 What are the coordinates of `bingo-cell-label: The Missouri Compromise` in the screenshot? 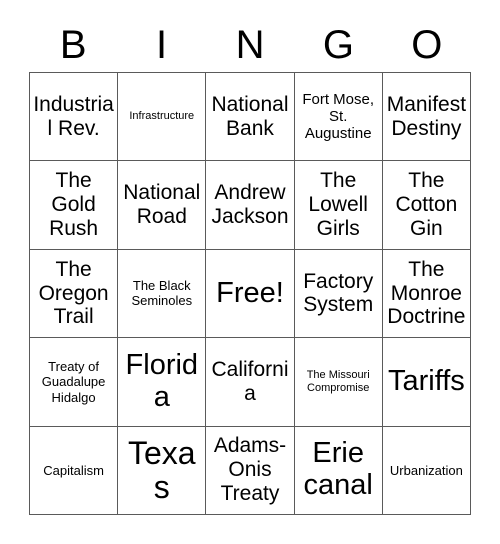 It's located at (338, 381).